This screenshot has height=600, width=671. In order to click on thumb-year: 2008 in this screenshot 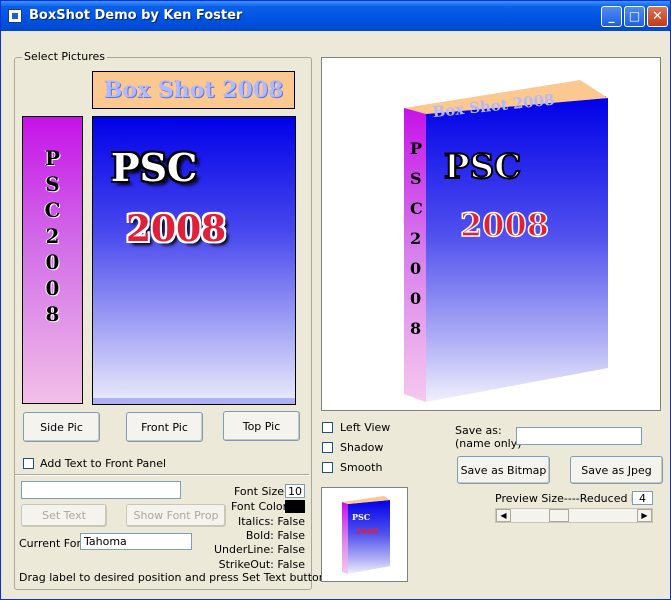, I will do `click(367, 531)`.